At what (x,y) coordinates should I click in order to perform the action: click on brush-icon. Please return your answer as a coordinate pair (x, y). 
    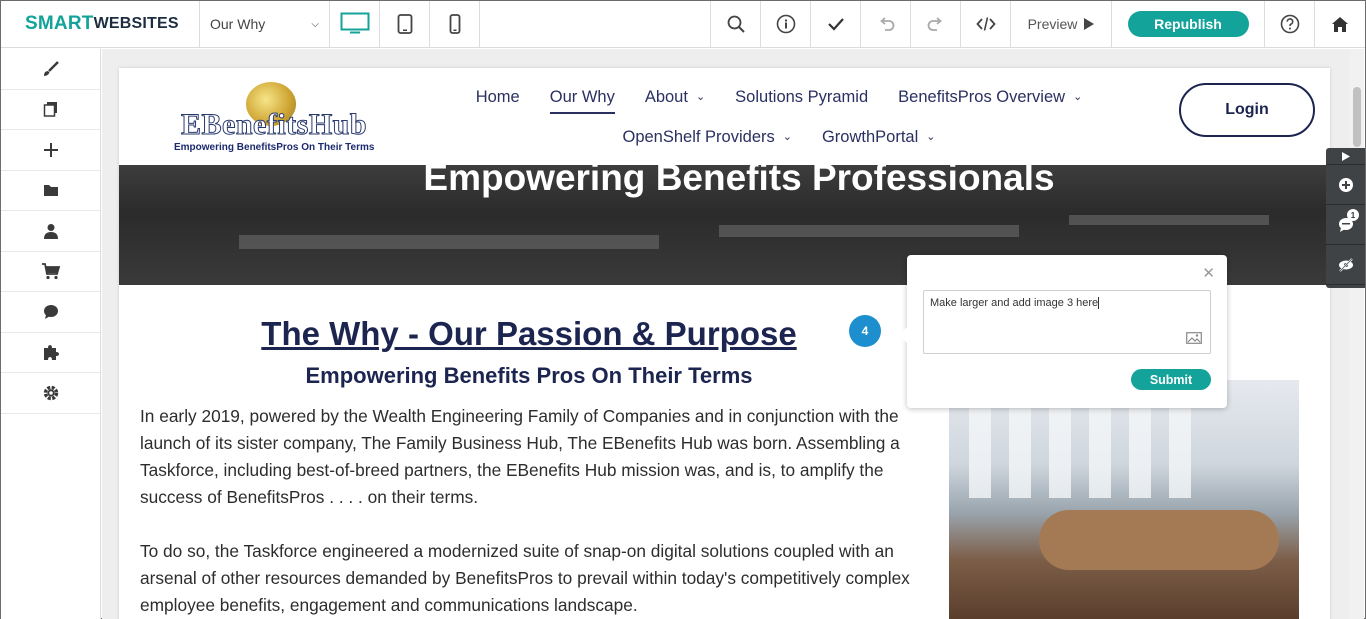
    Looking at the image, I should click on (51, 68).